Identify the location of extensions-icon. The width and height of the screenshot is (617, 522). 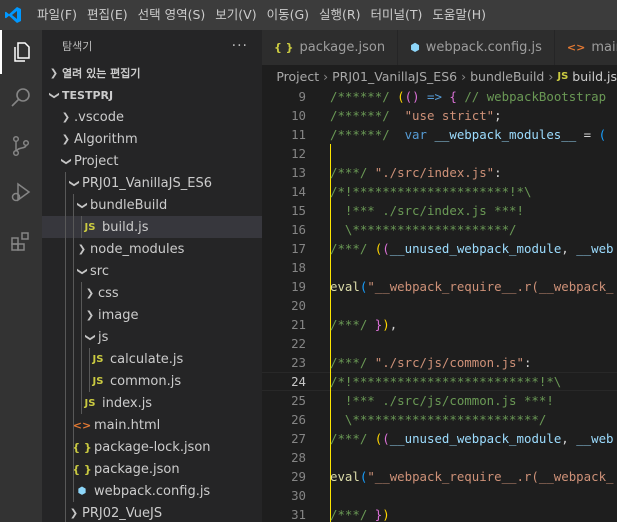
(21, 242).